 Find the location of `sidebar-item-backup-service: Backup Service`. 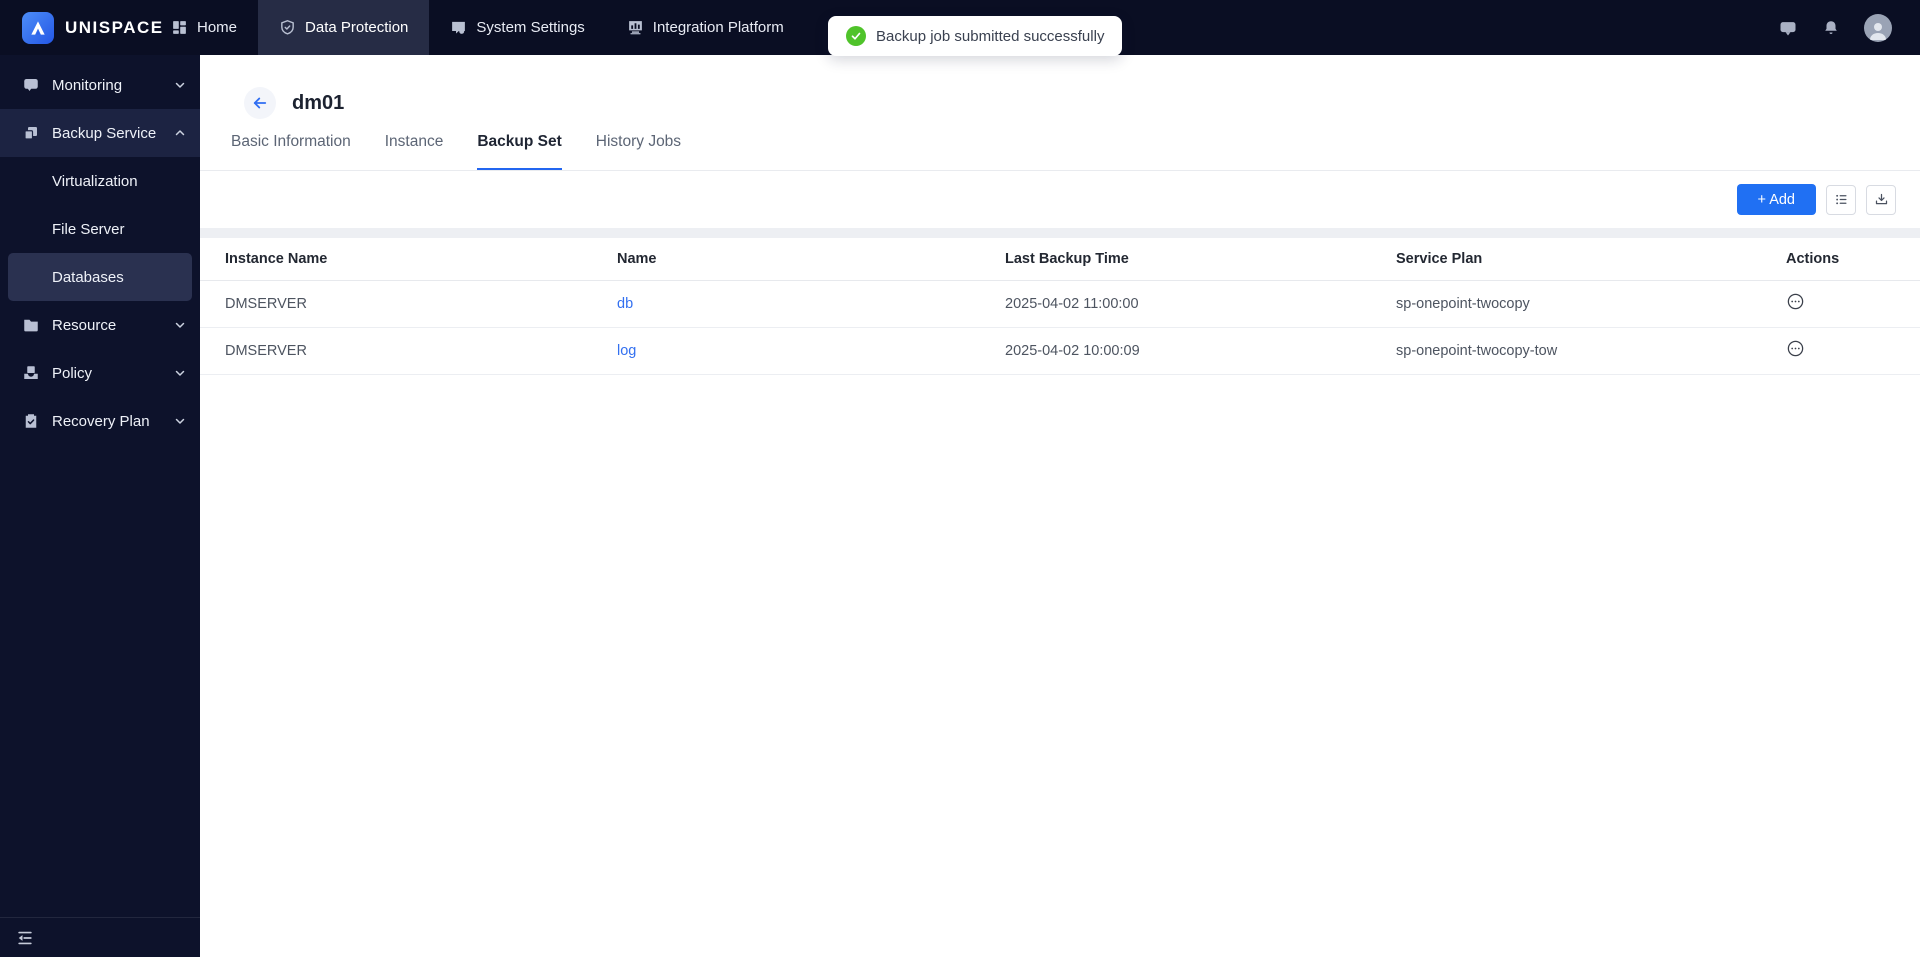

sidebar-item-backup-service: Backup Service is located at coordinates (100, 133).